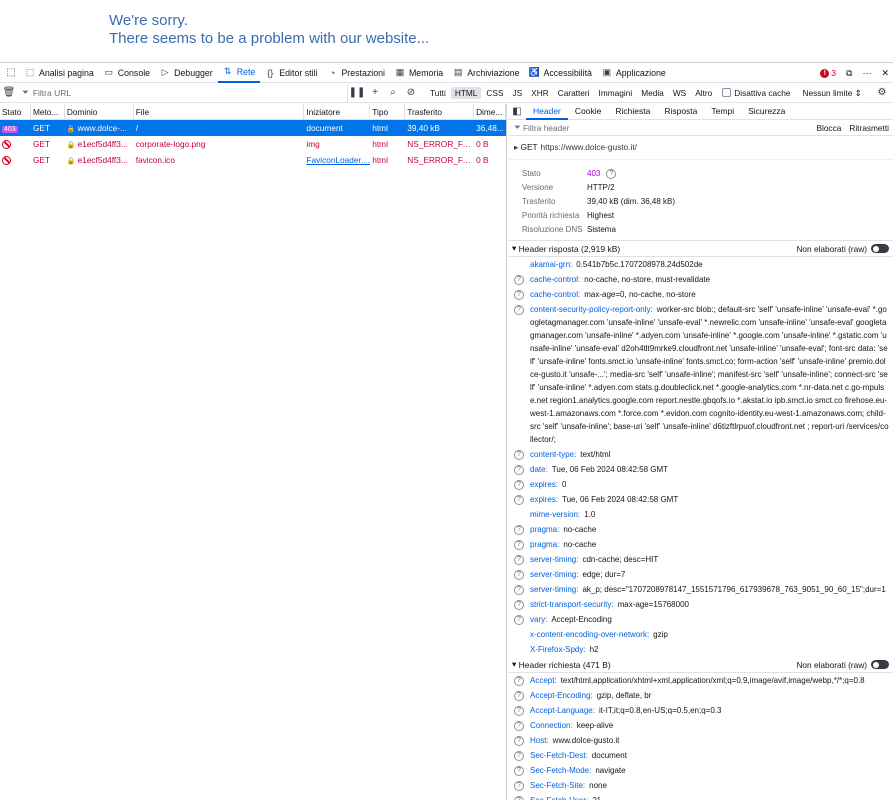 The width and height of the screenshot is (893, 800). I want to click on request-url-line: ▸ GET https://www.dolce-gusto.it/, so click(700, 148).